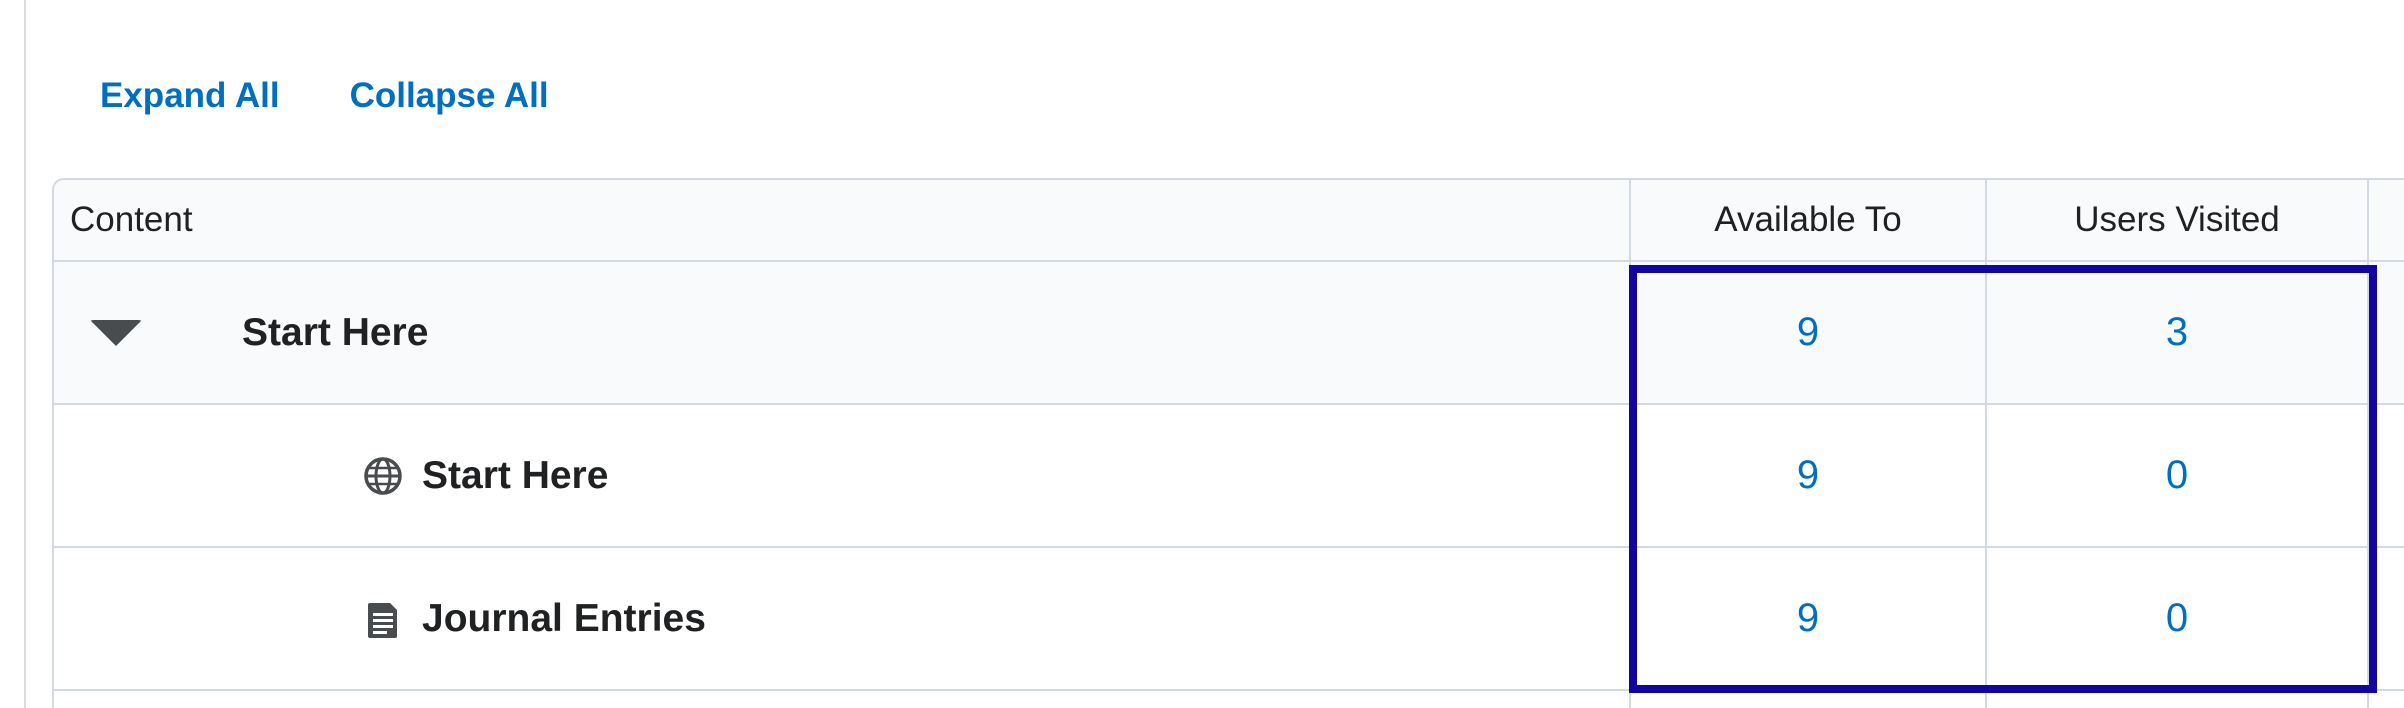  Describe the element at coordinates (2385, 221) in the screenshot. I see `column-header-extra` at that location.